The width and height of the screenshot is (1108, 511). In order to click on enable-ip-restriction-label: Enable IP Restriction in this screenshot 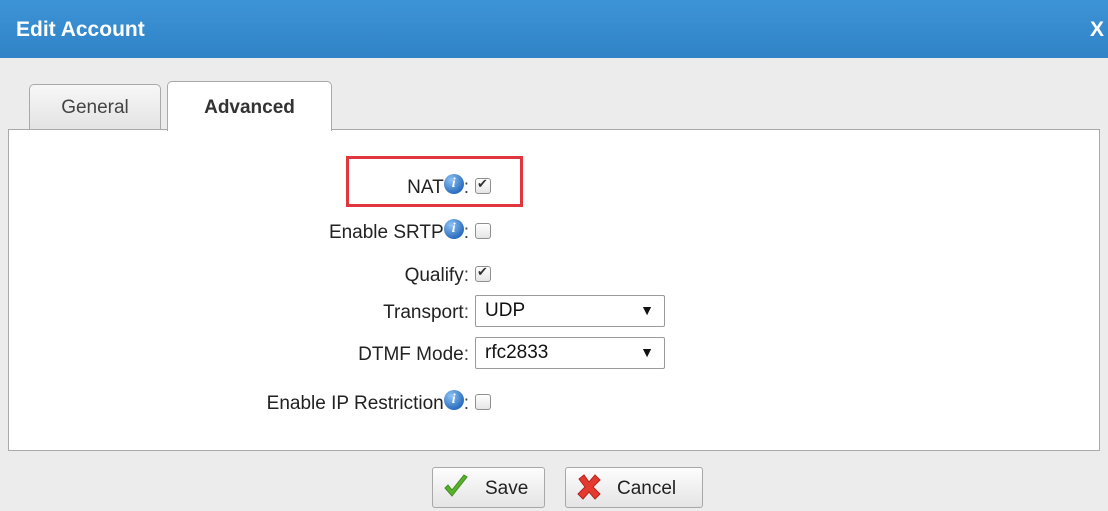, I will do `click(355, 403)`.